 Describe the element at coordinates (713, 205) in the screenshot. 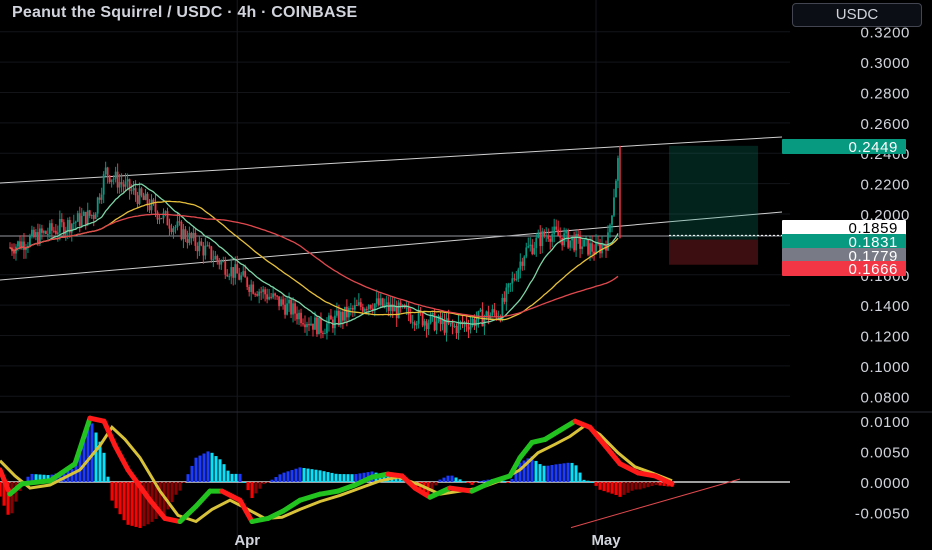

I see `position-tool` at that location.